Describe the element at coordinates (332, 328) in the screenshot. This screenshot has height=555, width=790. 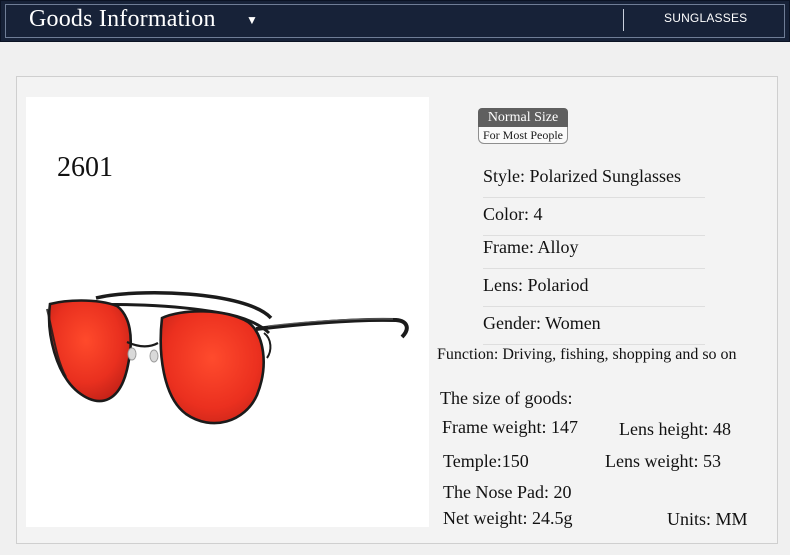
I see `right-temple` at that location.